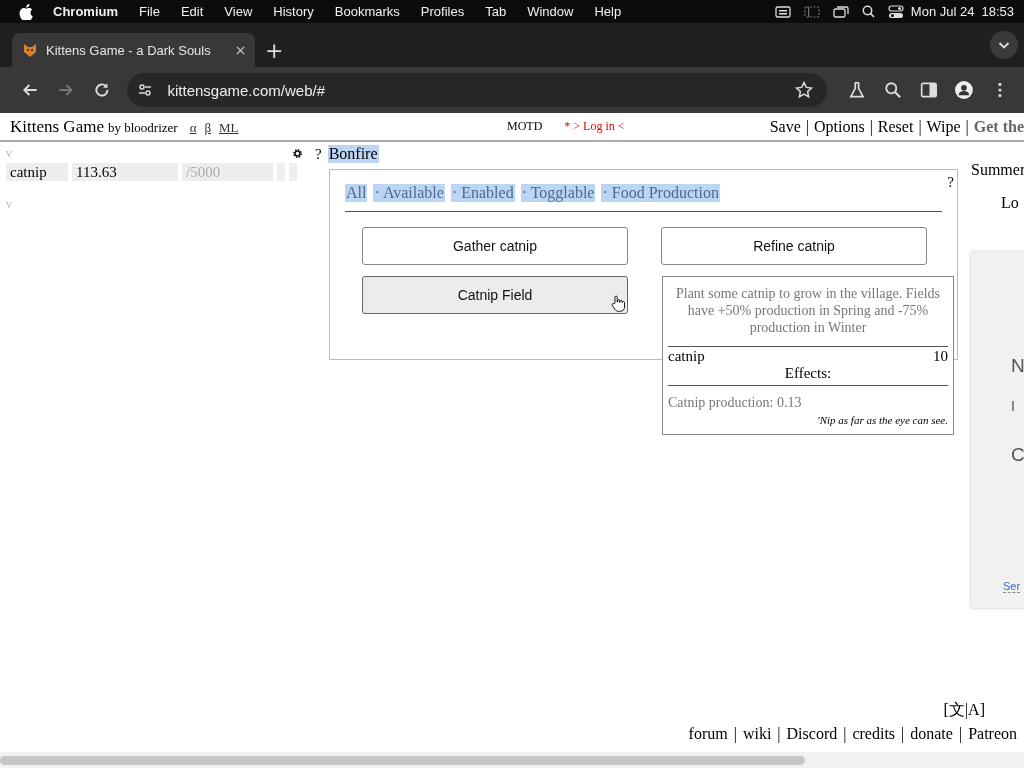  What do you see at coordinates (293, 11) in the screenshot?
I see `menu-item: History` at bounding box center [293, 11].